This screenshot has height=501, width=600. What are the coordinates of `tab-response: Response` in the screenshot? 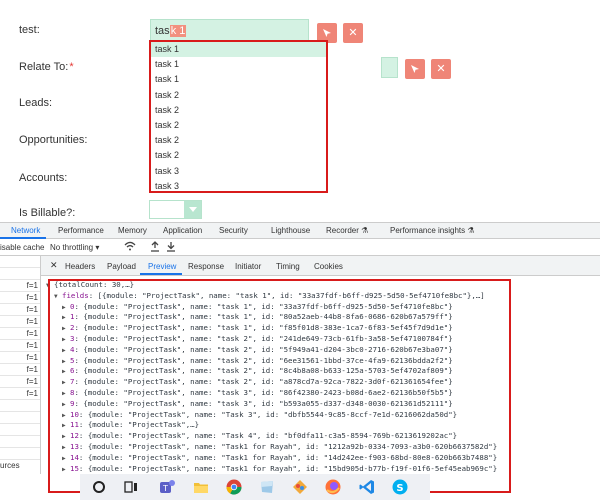 It's located at (206, 266).